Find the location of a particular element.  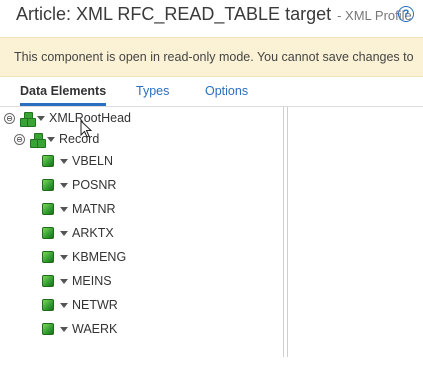

tab-options: Options is located at coordinates (226, 91).